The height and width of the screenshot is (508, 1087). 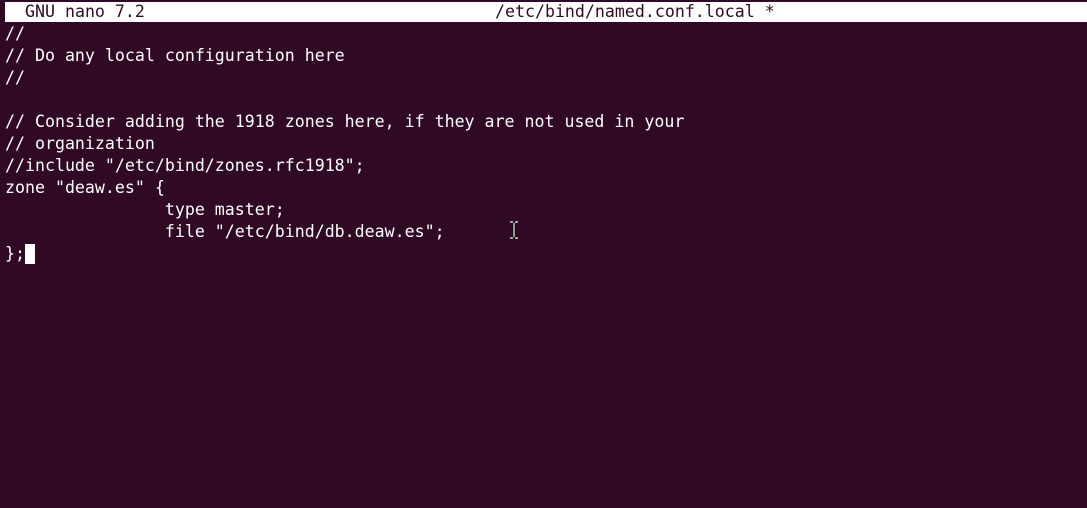 What do you see at coordinates (175, 55) in the screenshot?
I see `editor-line: // Do any local configuration here` at bounding box center [175, 55].